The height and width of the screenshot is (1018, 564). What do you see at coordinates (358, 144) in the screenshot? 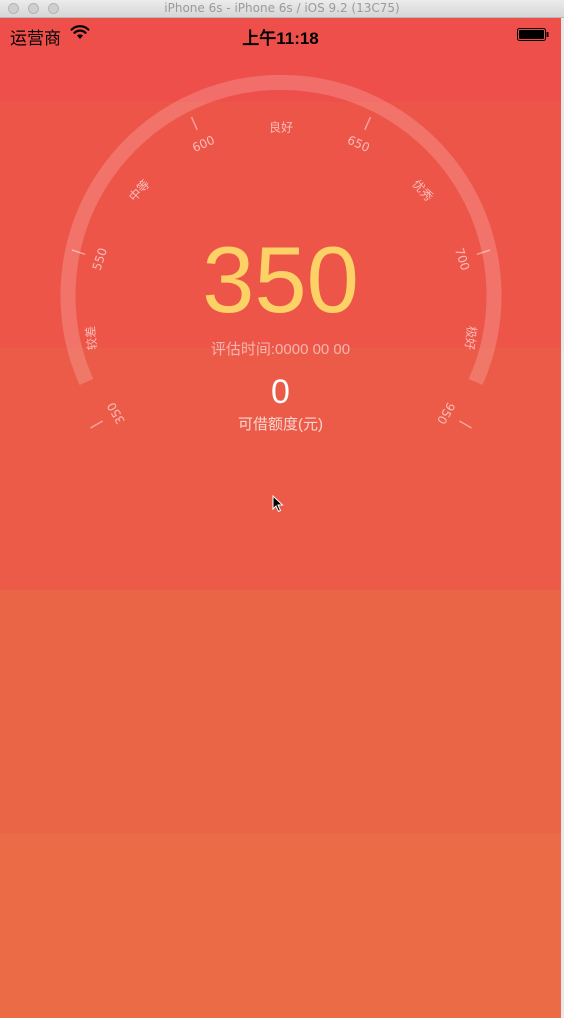
I see `gauge-scale-label: 650` at bounding box center [358, 144].